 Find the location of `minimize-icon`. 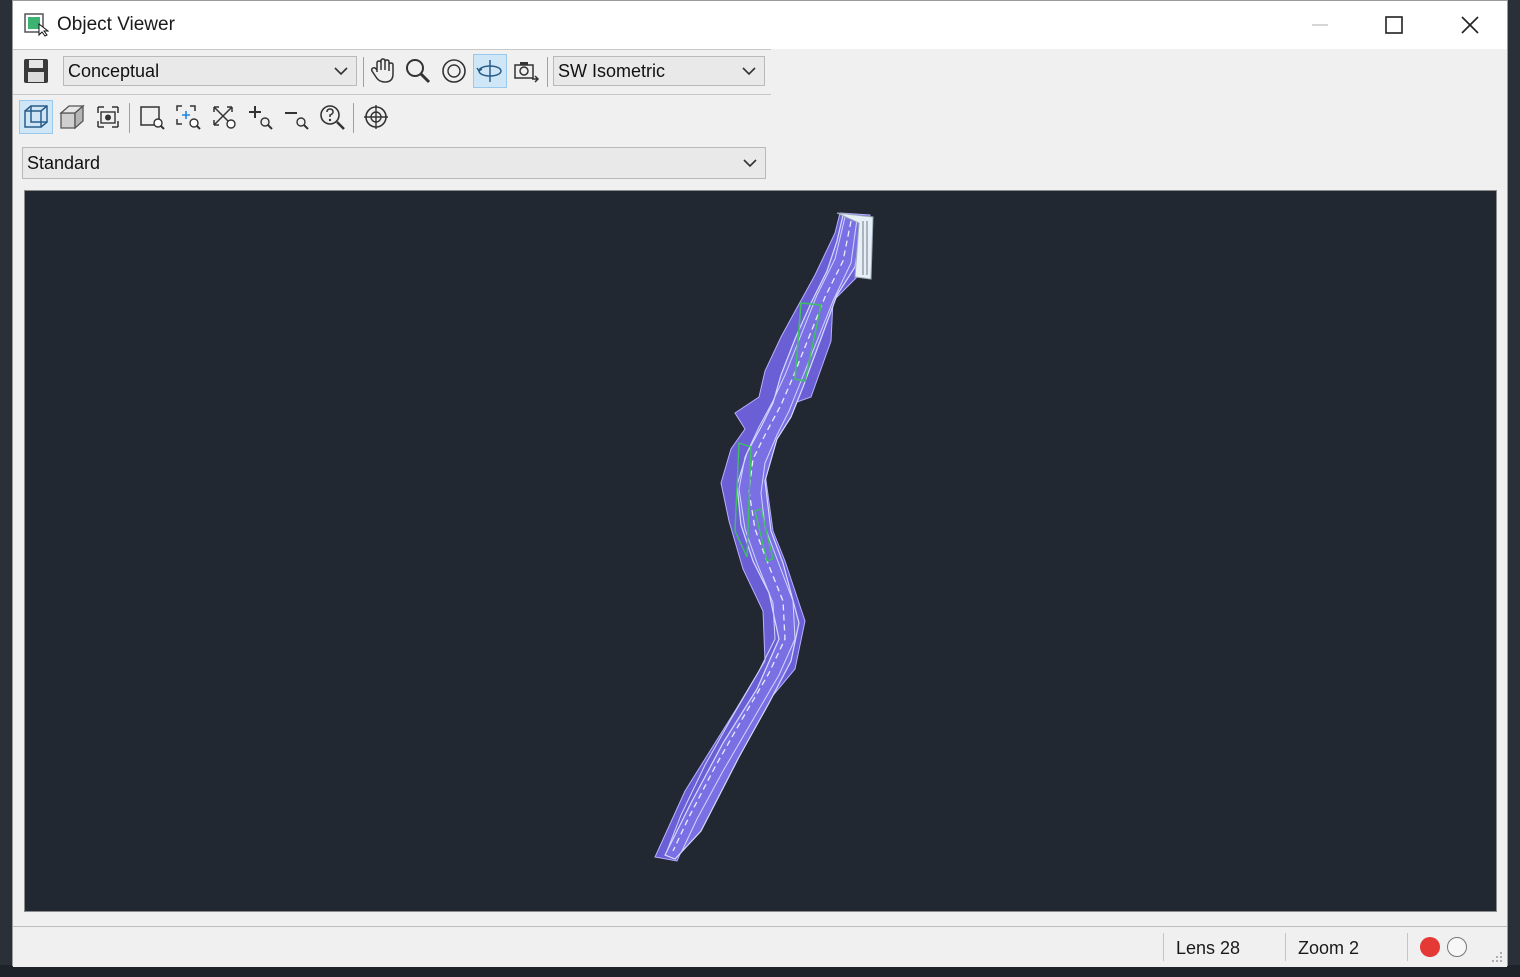

minimize-icon is located at coordinates (1320, 25).